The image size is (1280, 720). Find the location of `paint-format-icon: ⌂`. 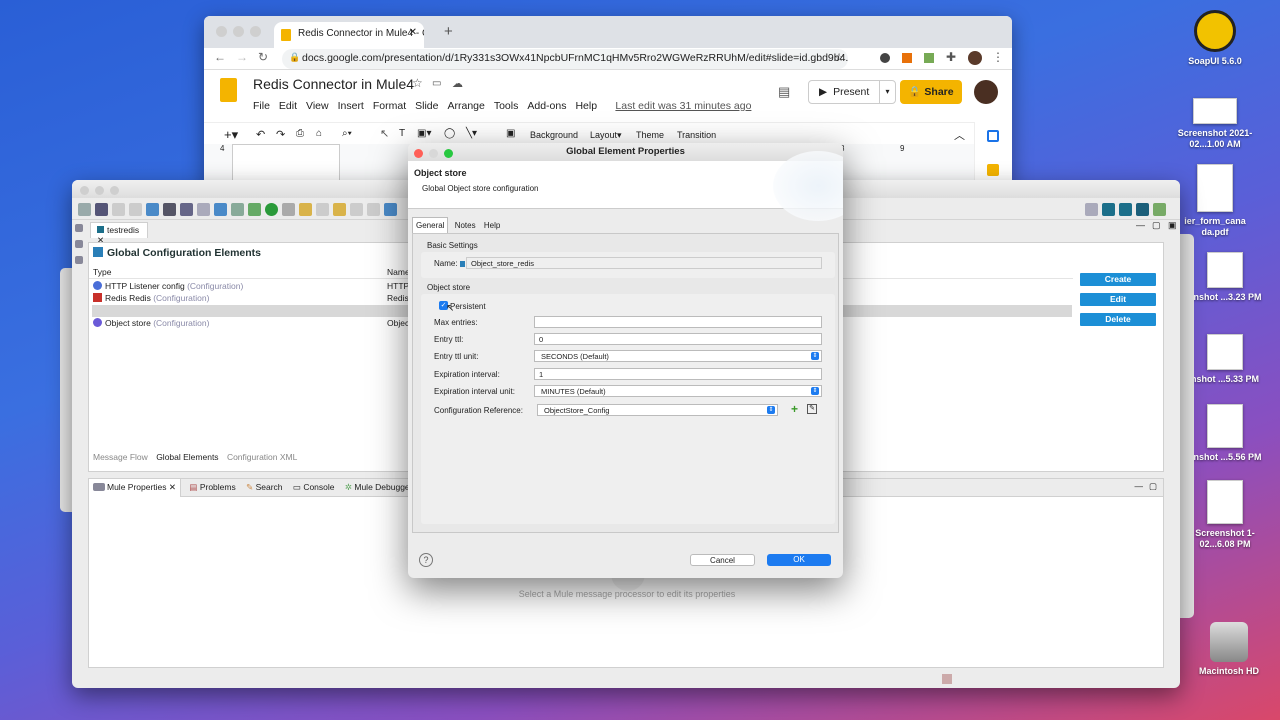

paint-format-icon: ⌂ is located at coordinates (319, 133).